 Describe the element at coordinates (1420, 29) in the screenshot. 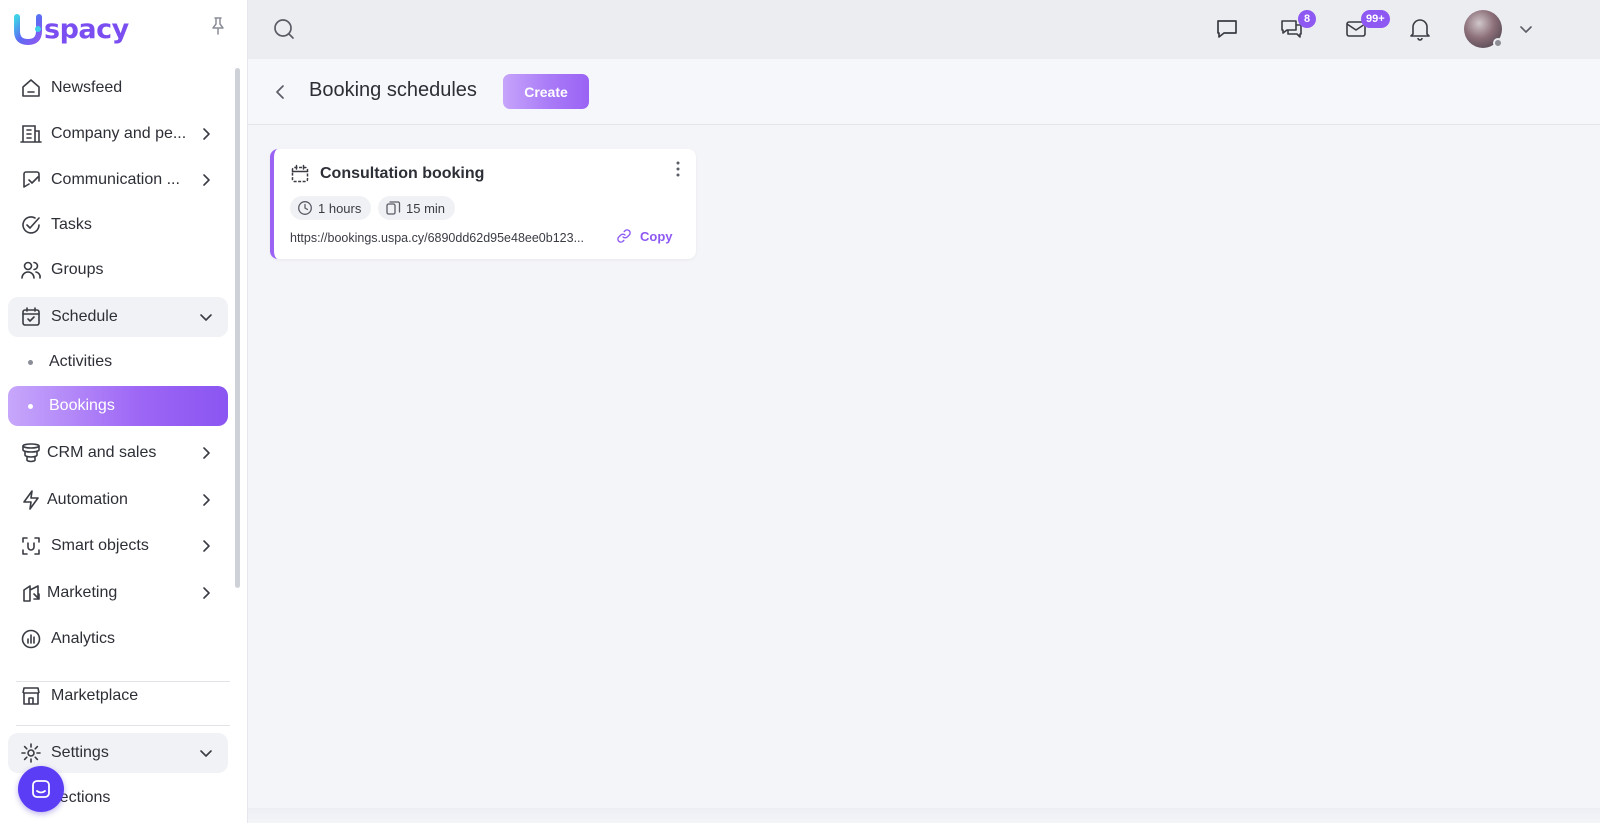

I see `bell-icon` at that location.